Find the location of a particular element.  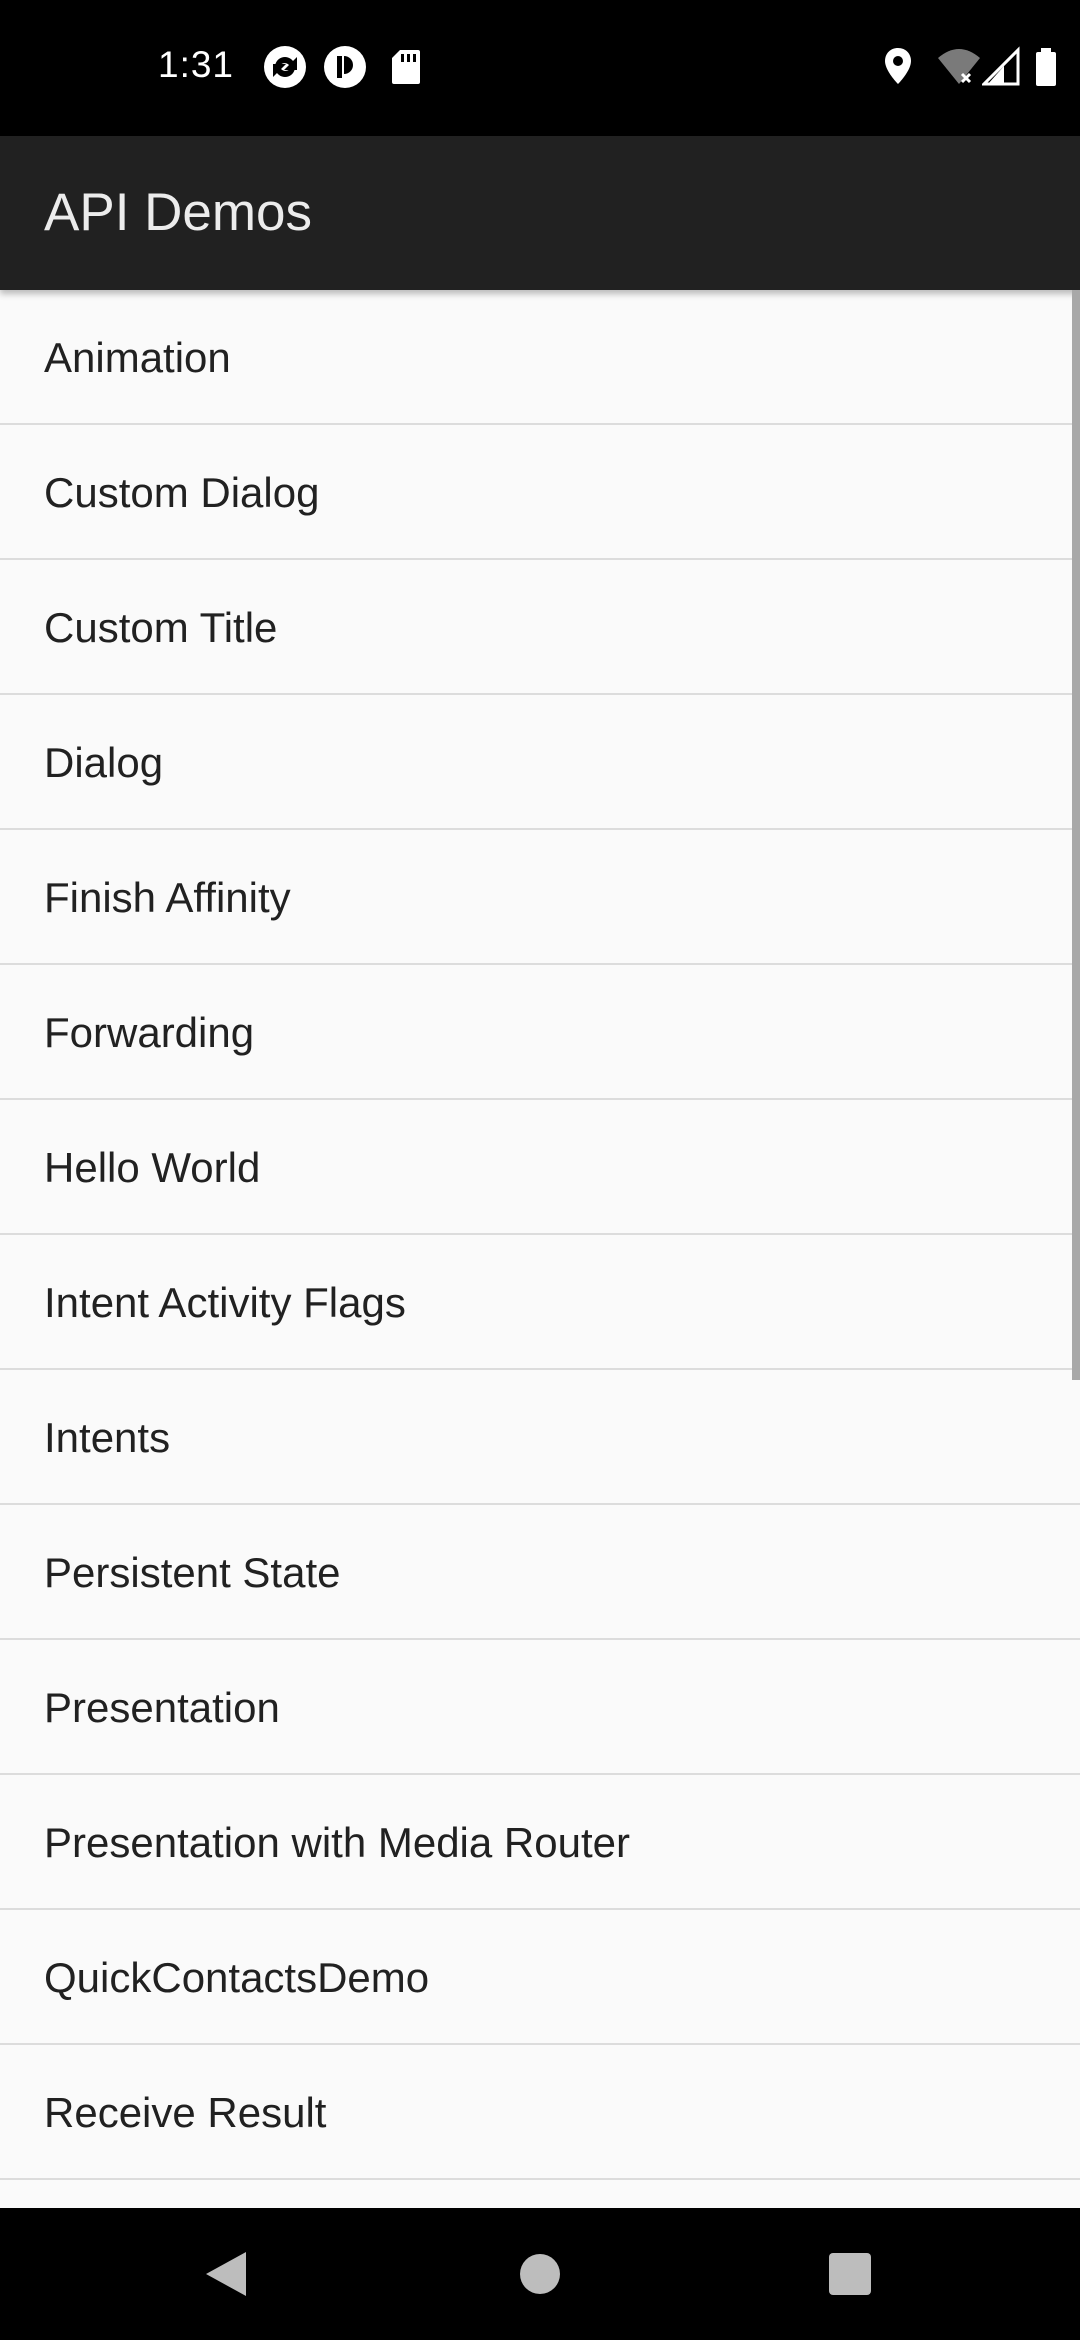

list-item-label: Presentation is located at coordinates (162, 1707).